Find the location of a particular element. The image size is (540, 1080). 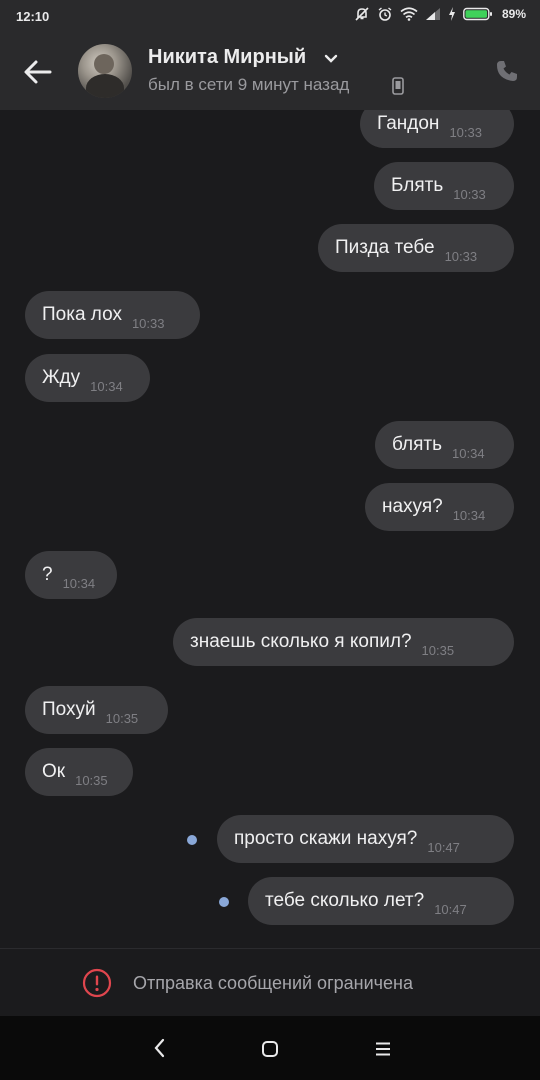

message-bubble: Гандон 10:33 is located at coordinates (437, 129).